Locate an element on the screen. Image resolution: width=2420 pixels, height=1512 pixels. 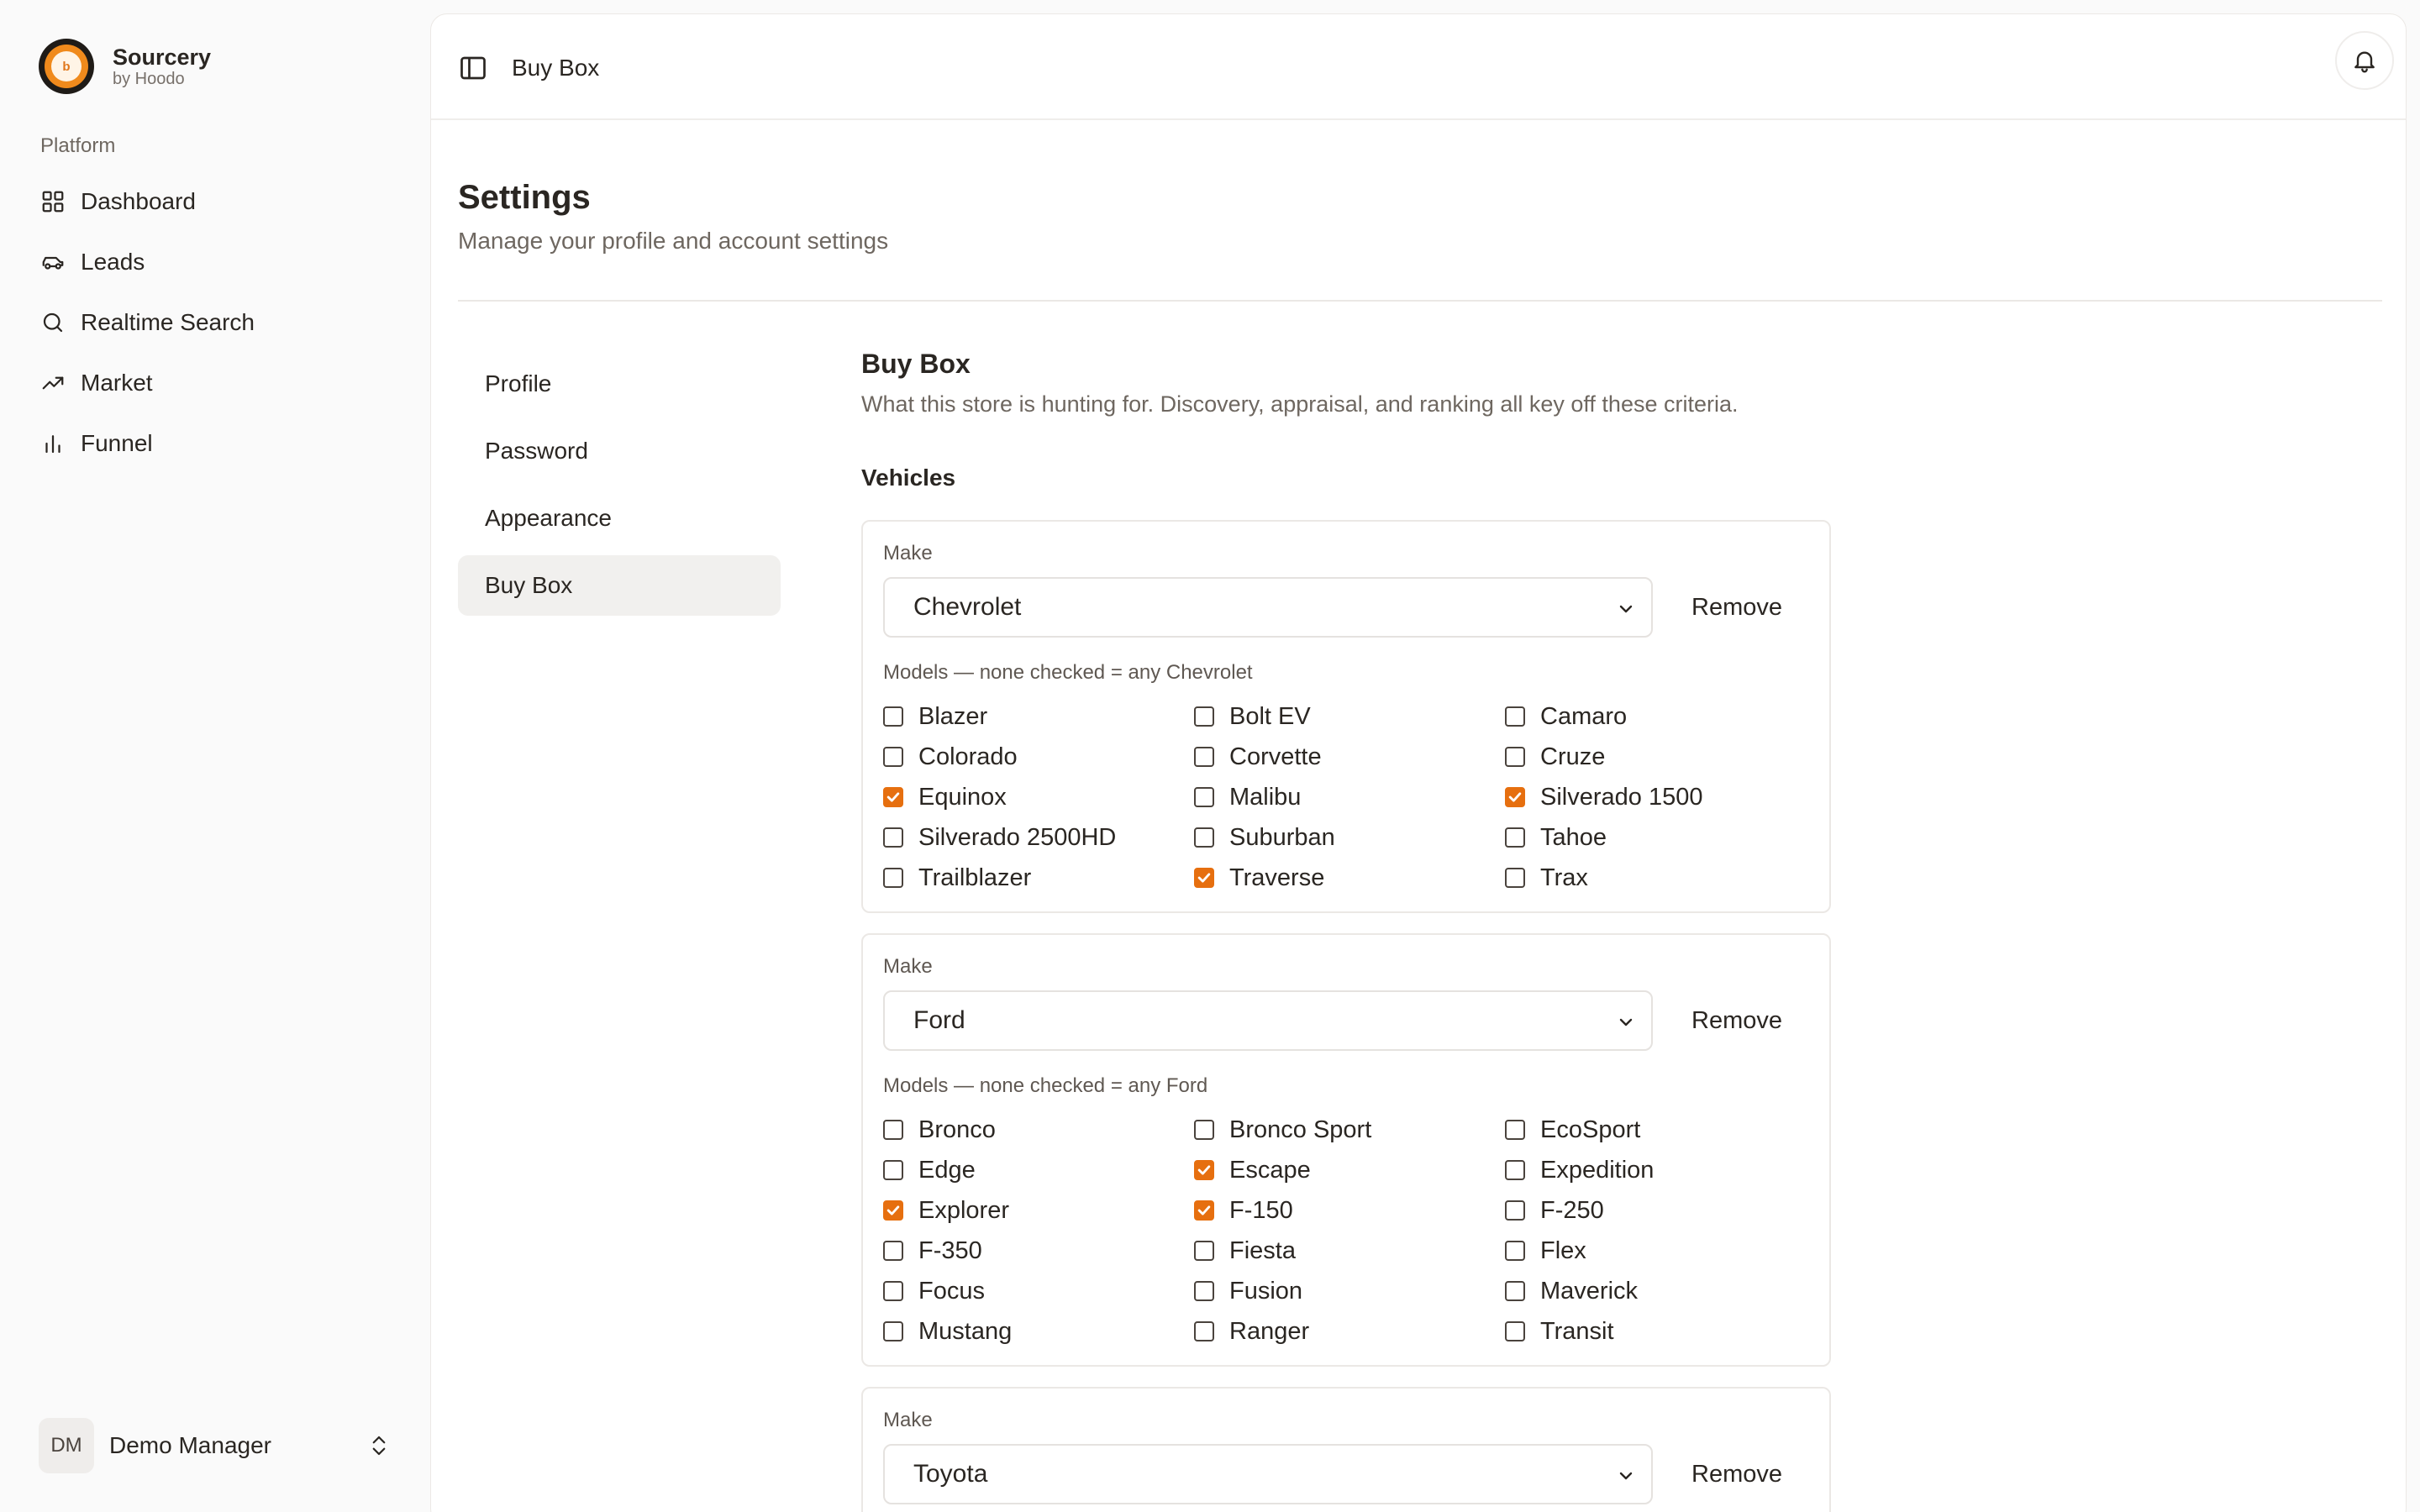
model-checkbox-item: Expedition is located at coordinates (1579, 1170).